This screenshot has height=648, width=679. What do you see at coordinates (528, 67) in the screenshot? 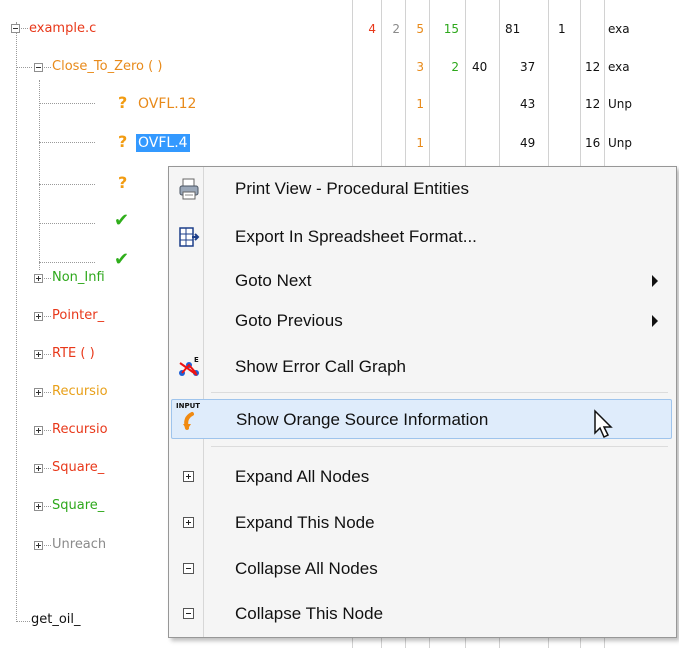
I see `table-cell: 37` at bounding box center [528, 67].